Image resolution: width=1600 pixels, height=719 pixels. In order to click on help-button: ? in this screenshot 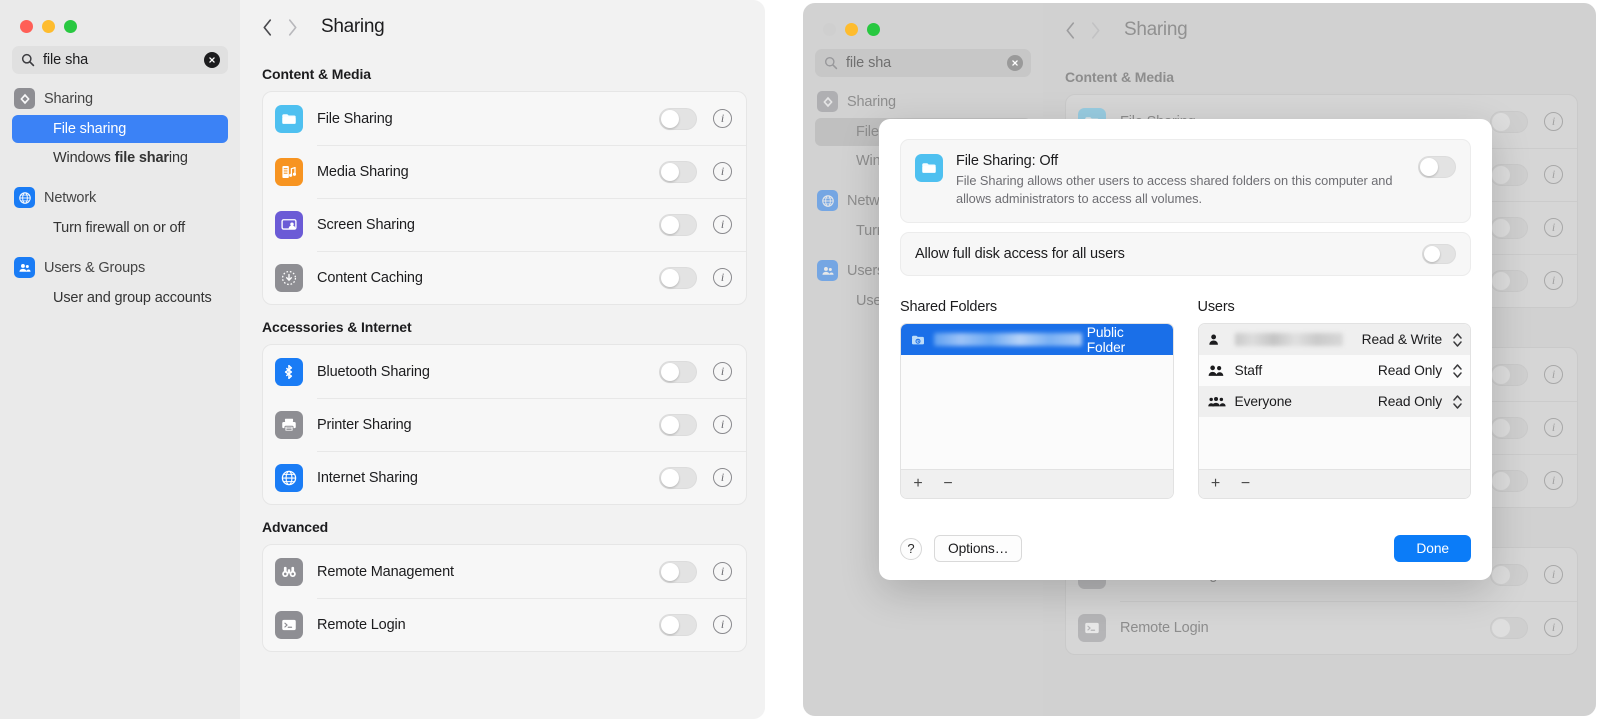, I will do `click(911, 548)`.